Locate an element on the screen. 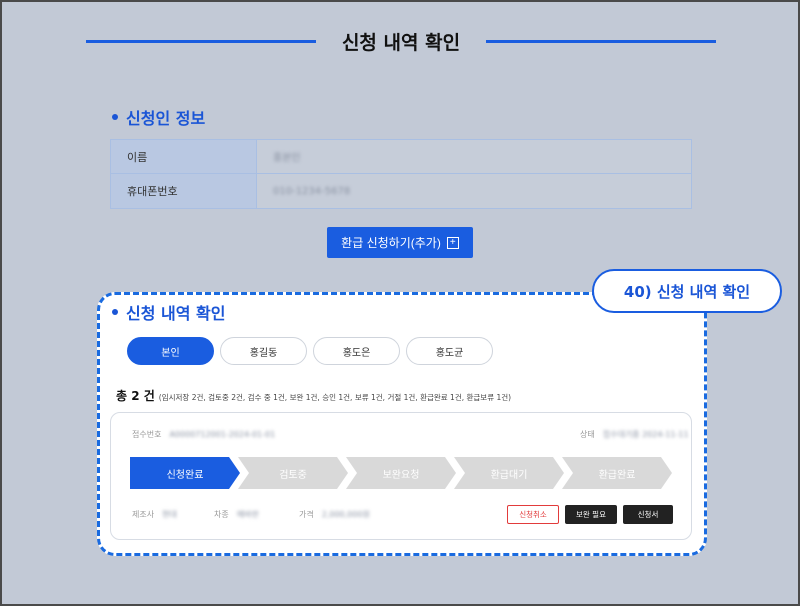  item-status: 상태 접수대기중 2024-11-11 is located at coordinates (634, 434).